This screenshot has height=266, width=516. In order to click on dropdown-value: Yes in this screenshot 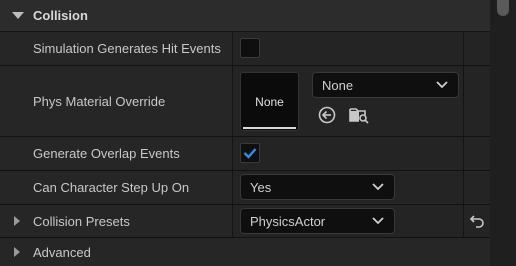, I will do `click(261, 187)`.